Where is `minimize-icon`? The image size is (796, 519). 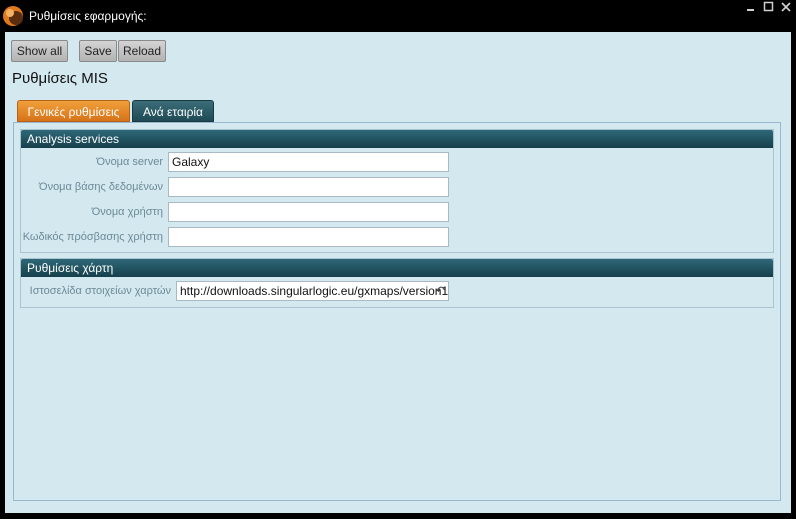 minimize-icon is located at coordinates (751, 7).